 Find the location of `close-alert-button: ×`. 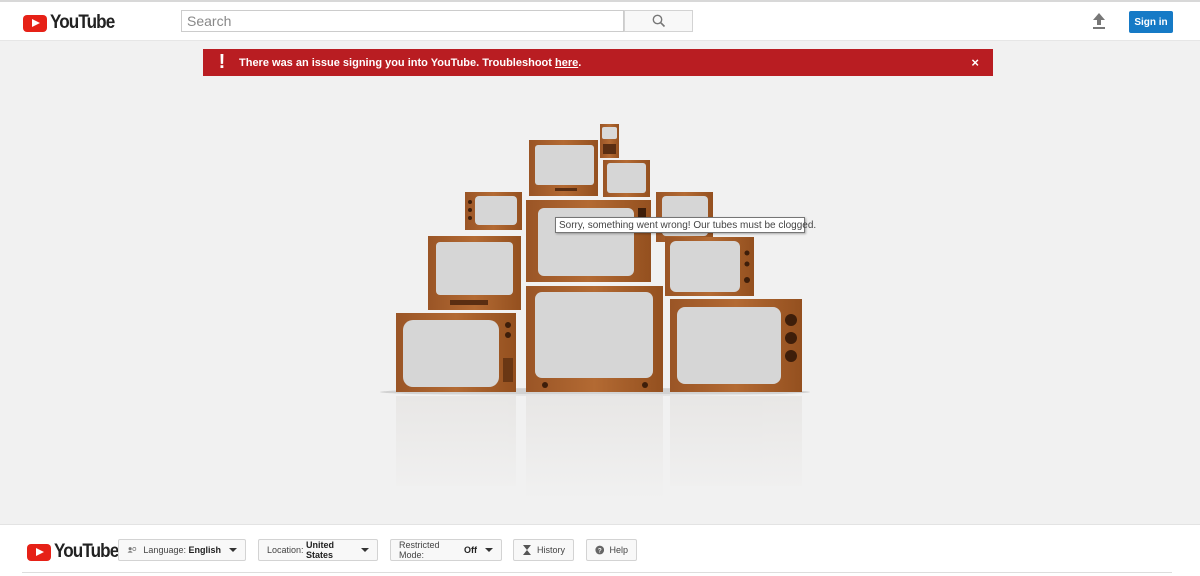

close-alert-button: × is located at coordinates (975, 62).